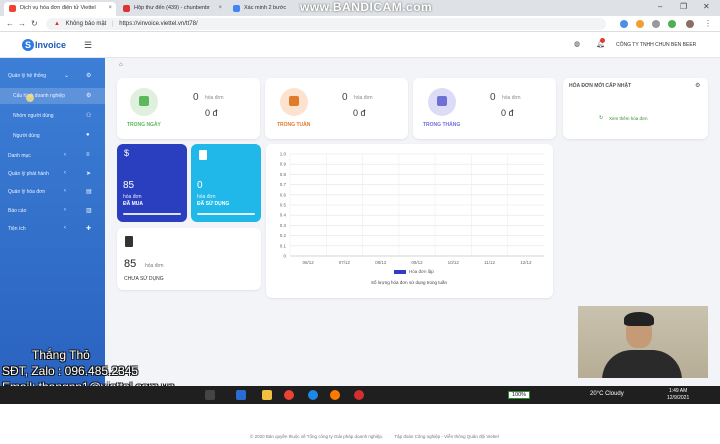 The image size is (720, 444). Describe the element at coordinates (442, 125) in the screenshot. I see `stat-label: TRONG THÁNG` at that location.